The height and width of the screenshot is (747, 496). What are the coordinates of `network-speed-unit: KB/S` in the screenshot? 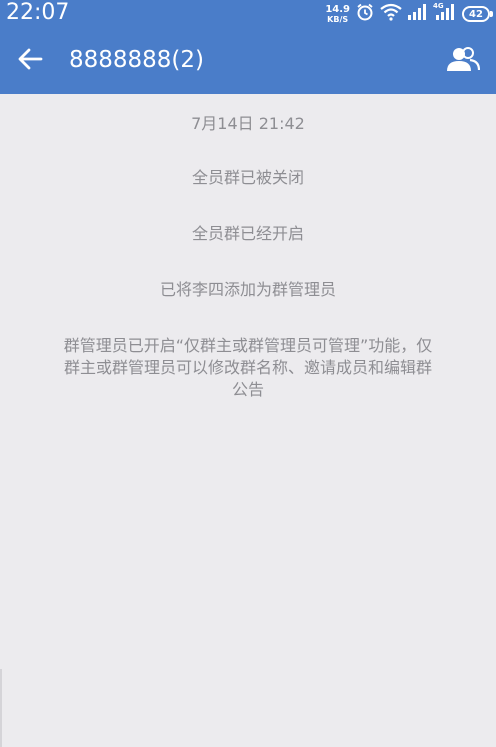 It's located at (338, 19).